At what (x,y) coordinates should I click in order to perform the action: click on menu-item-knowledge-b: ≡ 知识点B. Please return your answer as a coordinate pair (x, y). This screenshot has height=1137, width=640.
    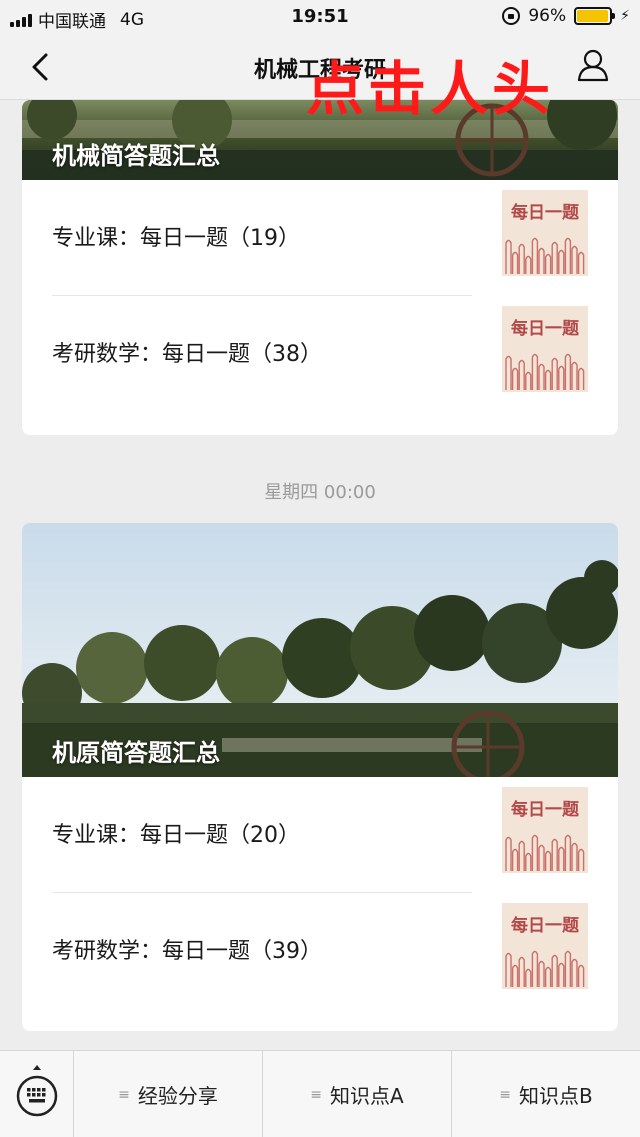
    Looking at the image, I should click on (546, 1094).